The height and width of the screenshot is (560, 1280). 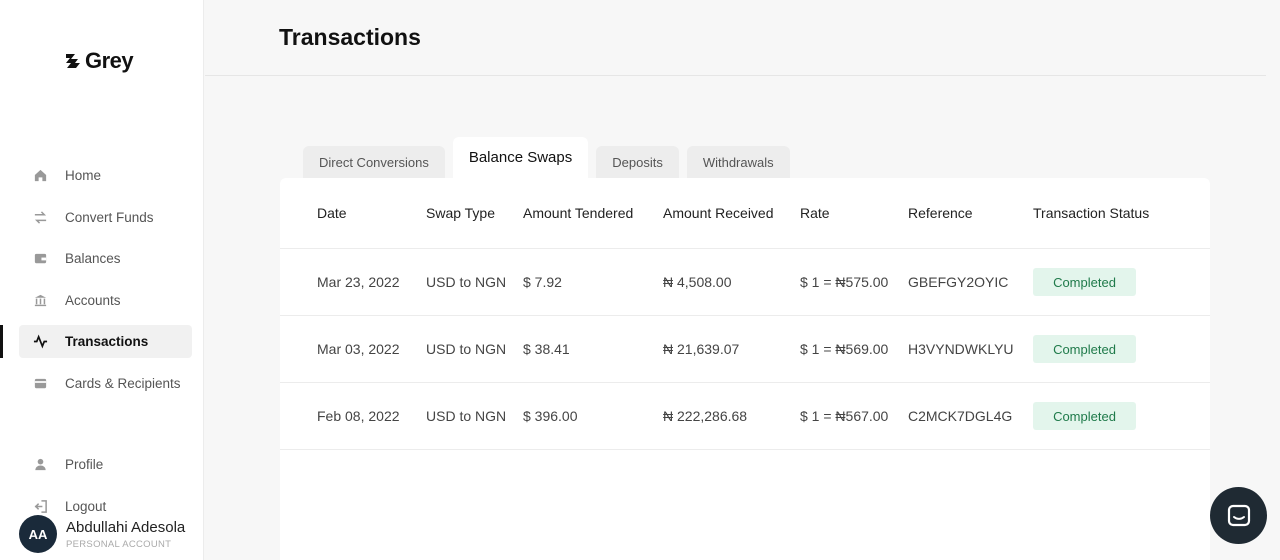 I want to click on column-header-amount-received: Amount Received, so click(x=718, y=213).